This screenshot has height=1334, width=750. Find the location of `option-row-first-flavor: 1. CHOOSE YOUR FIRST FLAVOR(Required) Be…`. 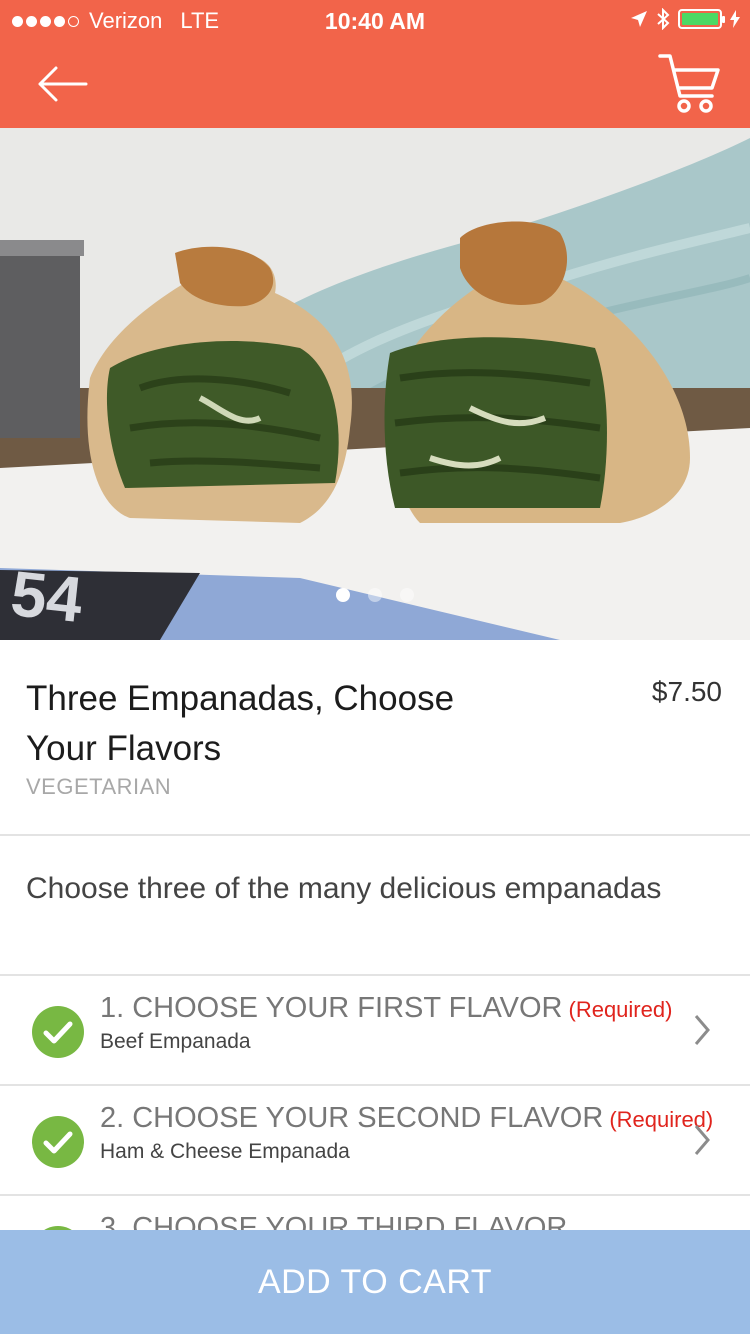

option-row-first-flavor: 1. CHOOSE YOUR FIRST FLAVOR(Required) Be… is located at coordinates (375, 1031).